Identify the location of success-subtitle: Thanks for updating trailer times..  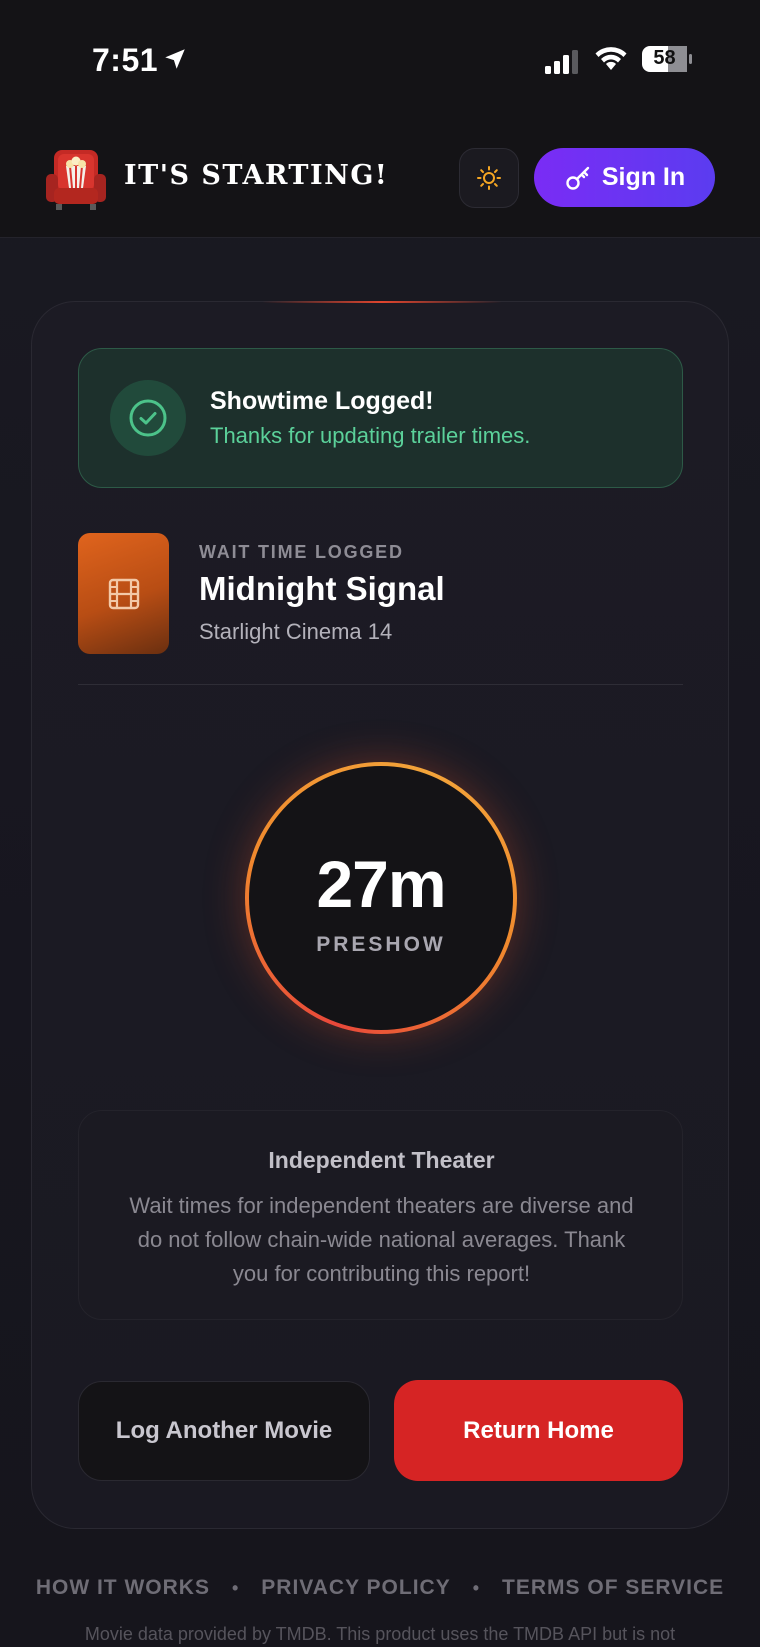
(370, 435).